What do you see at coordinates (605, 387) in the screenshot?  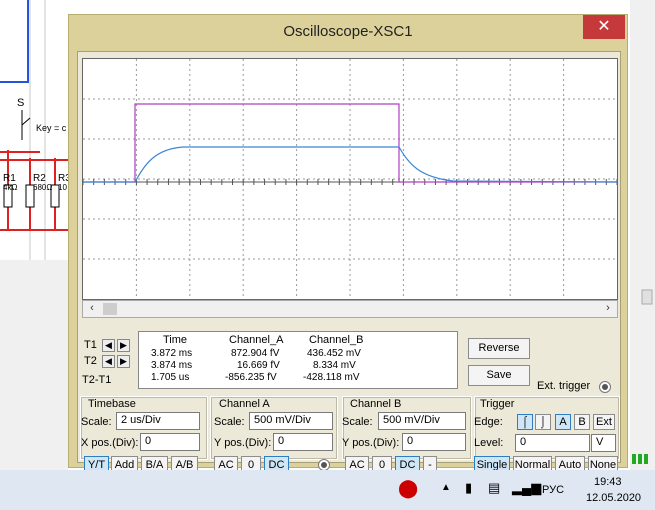 I see `ext-trigger-terminal` at bounding box center [605, 387].